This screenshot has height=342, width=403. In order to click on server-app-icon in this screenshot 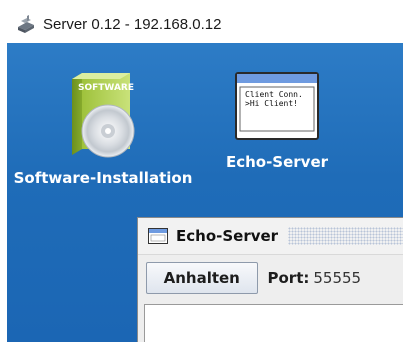, I will do `click(26, 24)`.